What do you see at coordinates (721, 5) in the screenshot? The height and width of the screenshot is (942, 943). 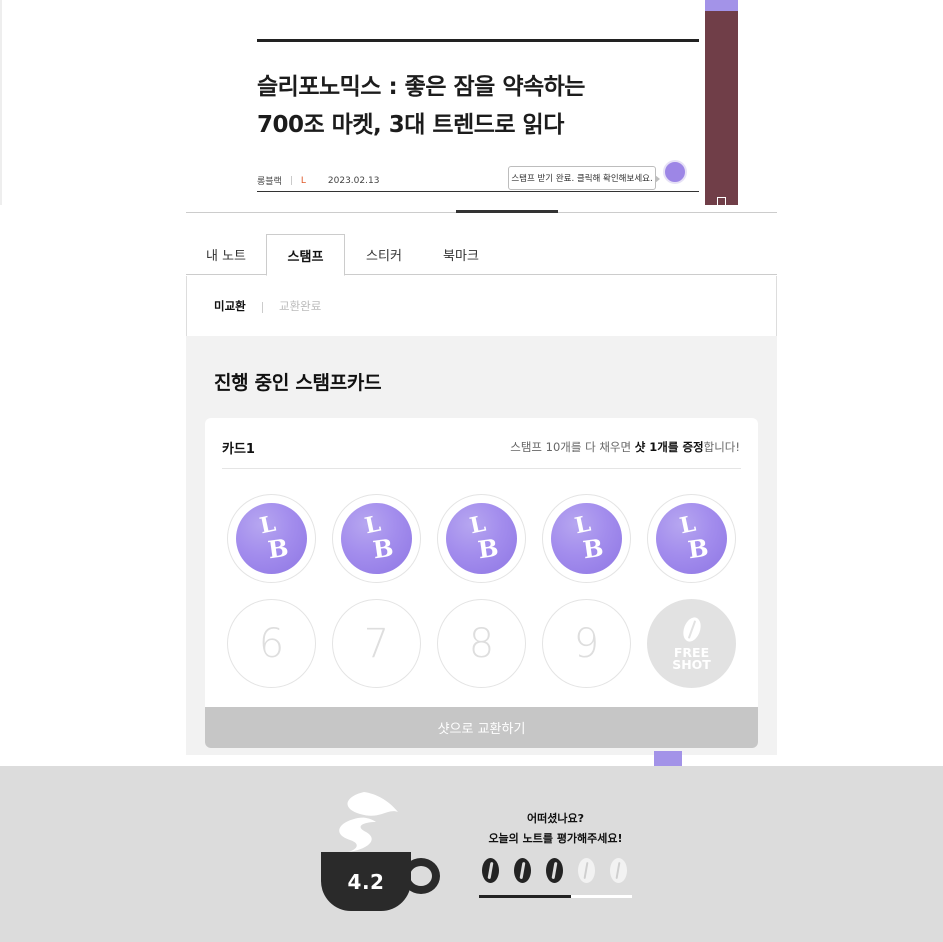 I see `side-bar-accent` at bounding box center [721, 5].